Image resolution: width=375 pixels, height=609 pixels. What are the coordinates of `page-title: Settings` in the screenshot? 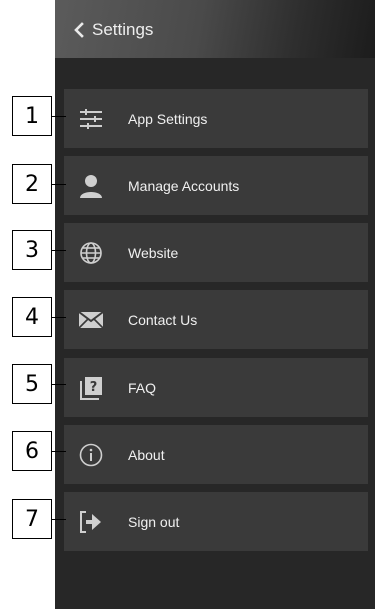 It's located at (123, 29).